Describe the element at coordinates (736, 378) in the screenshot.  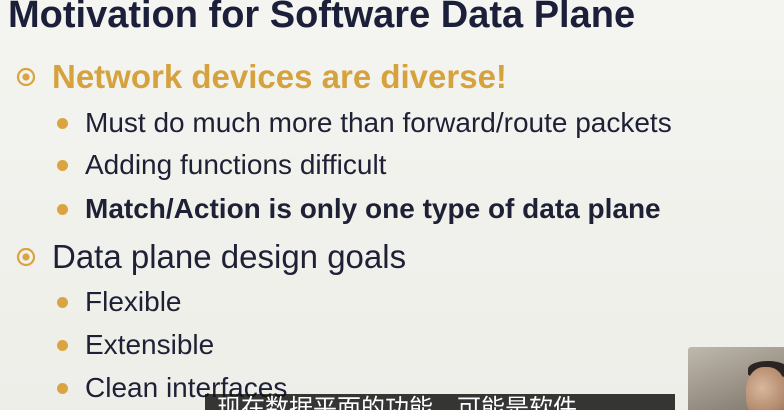
I see `presenter-webcam` at that location.